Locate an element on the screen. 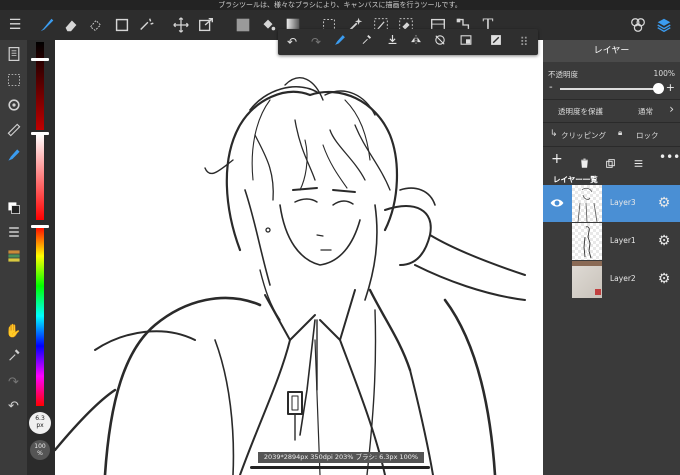 This screenshot has height=475, width=680. hand-tool-icon: ✋ is located at coordinates (13, 331).